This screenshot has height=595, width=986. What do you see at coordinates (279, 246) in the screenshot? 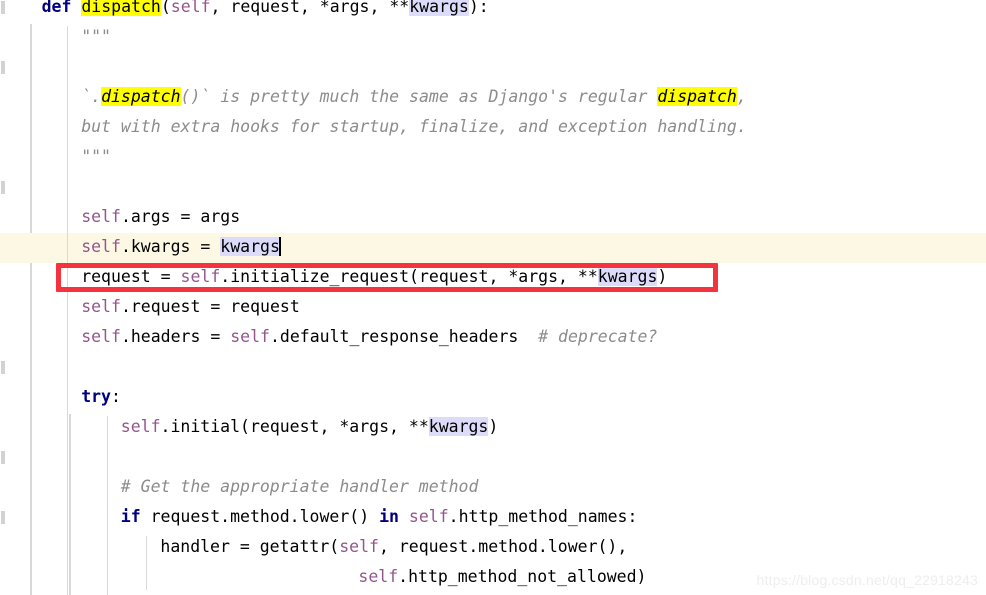
I see `text-caret` at bounding box center [279, 246].